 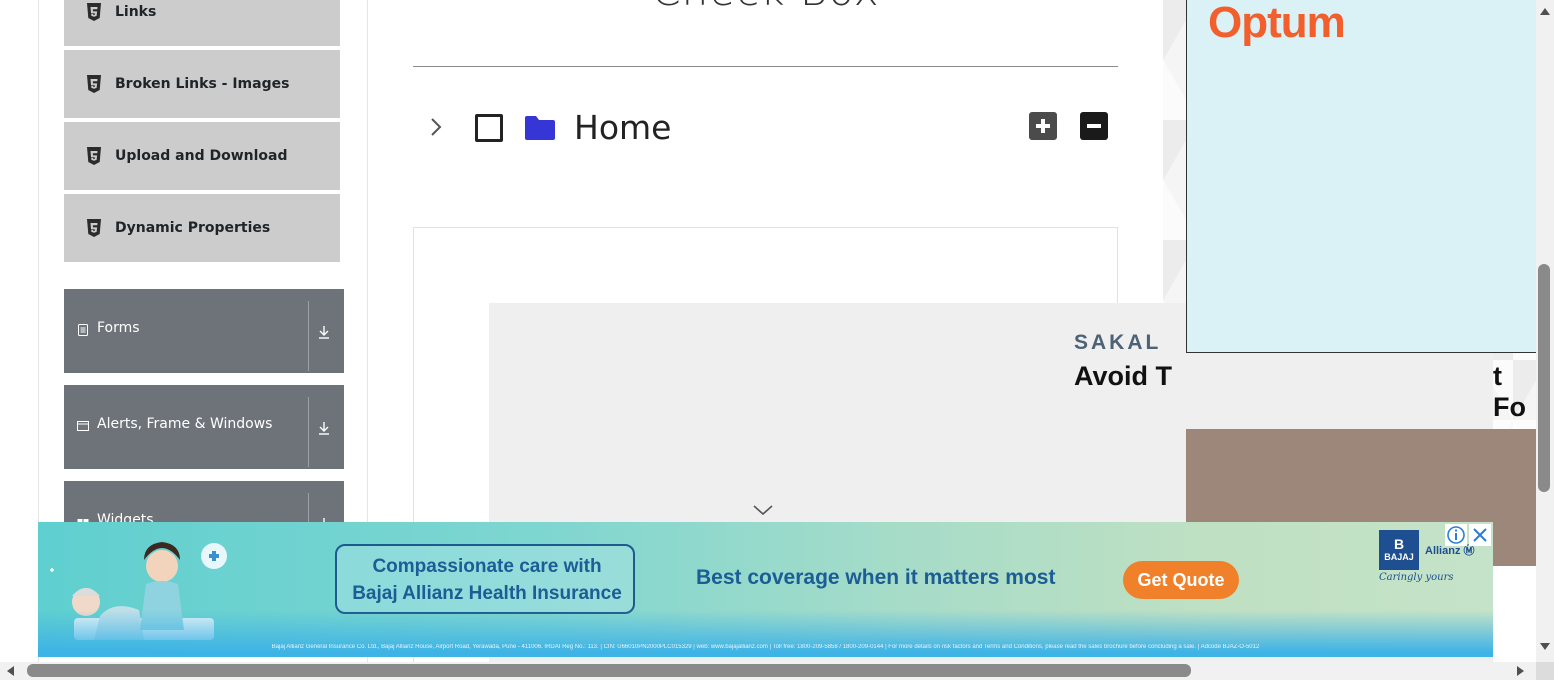 I want to click on horizontal-scrollbar, so click(x=768, y=671).